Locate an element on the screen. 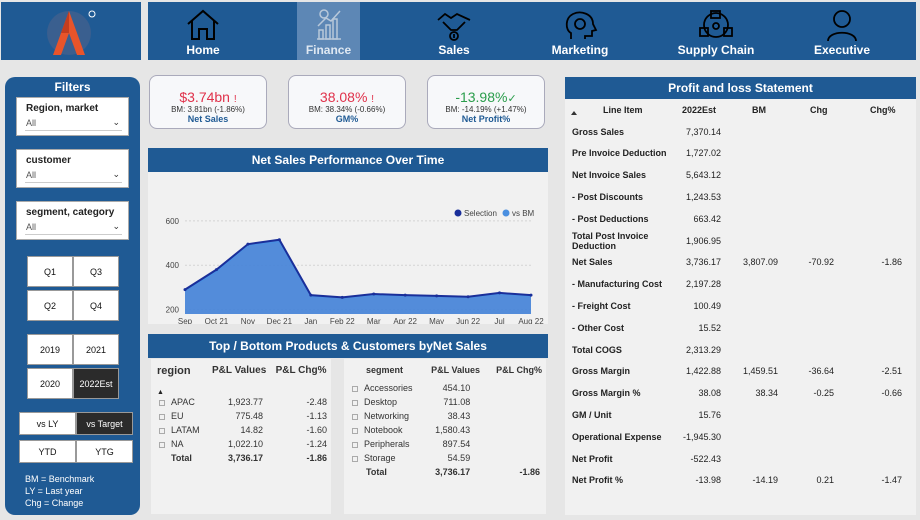 This screenshot has width=920, height=520. segment-slicer: segment, category All ⌄ is located at coordinates (72, 220).